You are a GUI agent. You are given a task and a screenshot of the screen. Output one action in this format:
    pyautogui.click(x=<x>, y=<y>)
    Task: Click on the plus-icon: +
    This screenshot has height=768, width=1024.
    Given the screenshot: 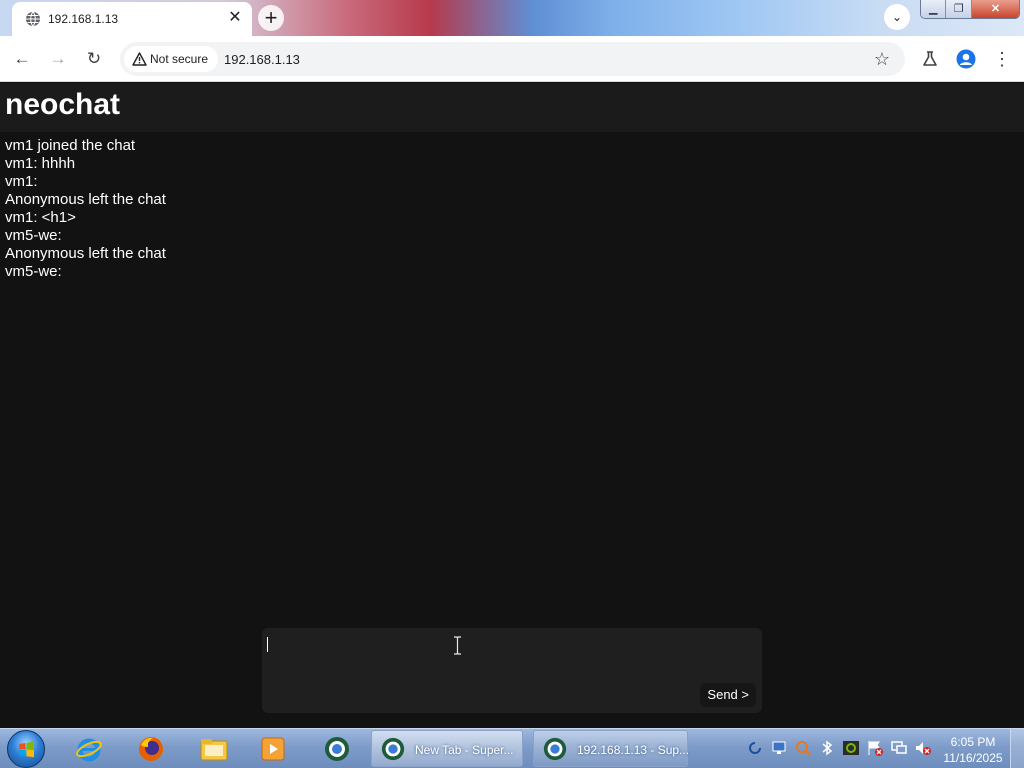 What is the action you would take?
    pyautogui.click(x=271, y=18)
    